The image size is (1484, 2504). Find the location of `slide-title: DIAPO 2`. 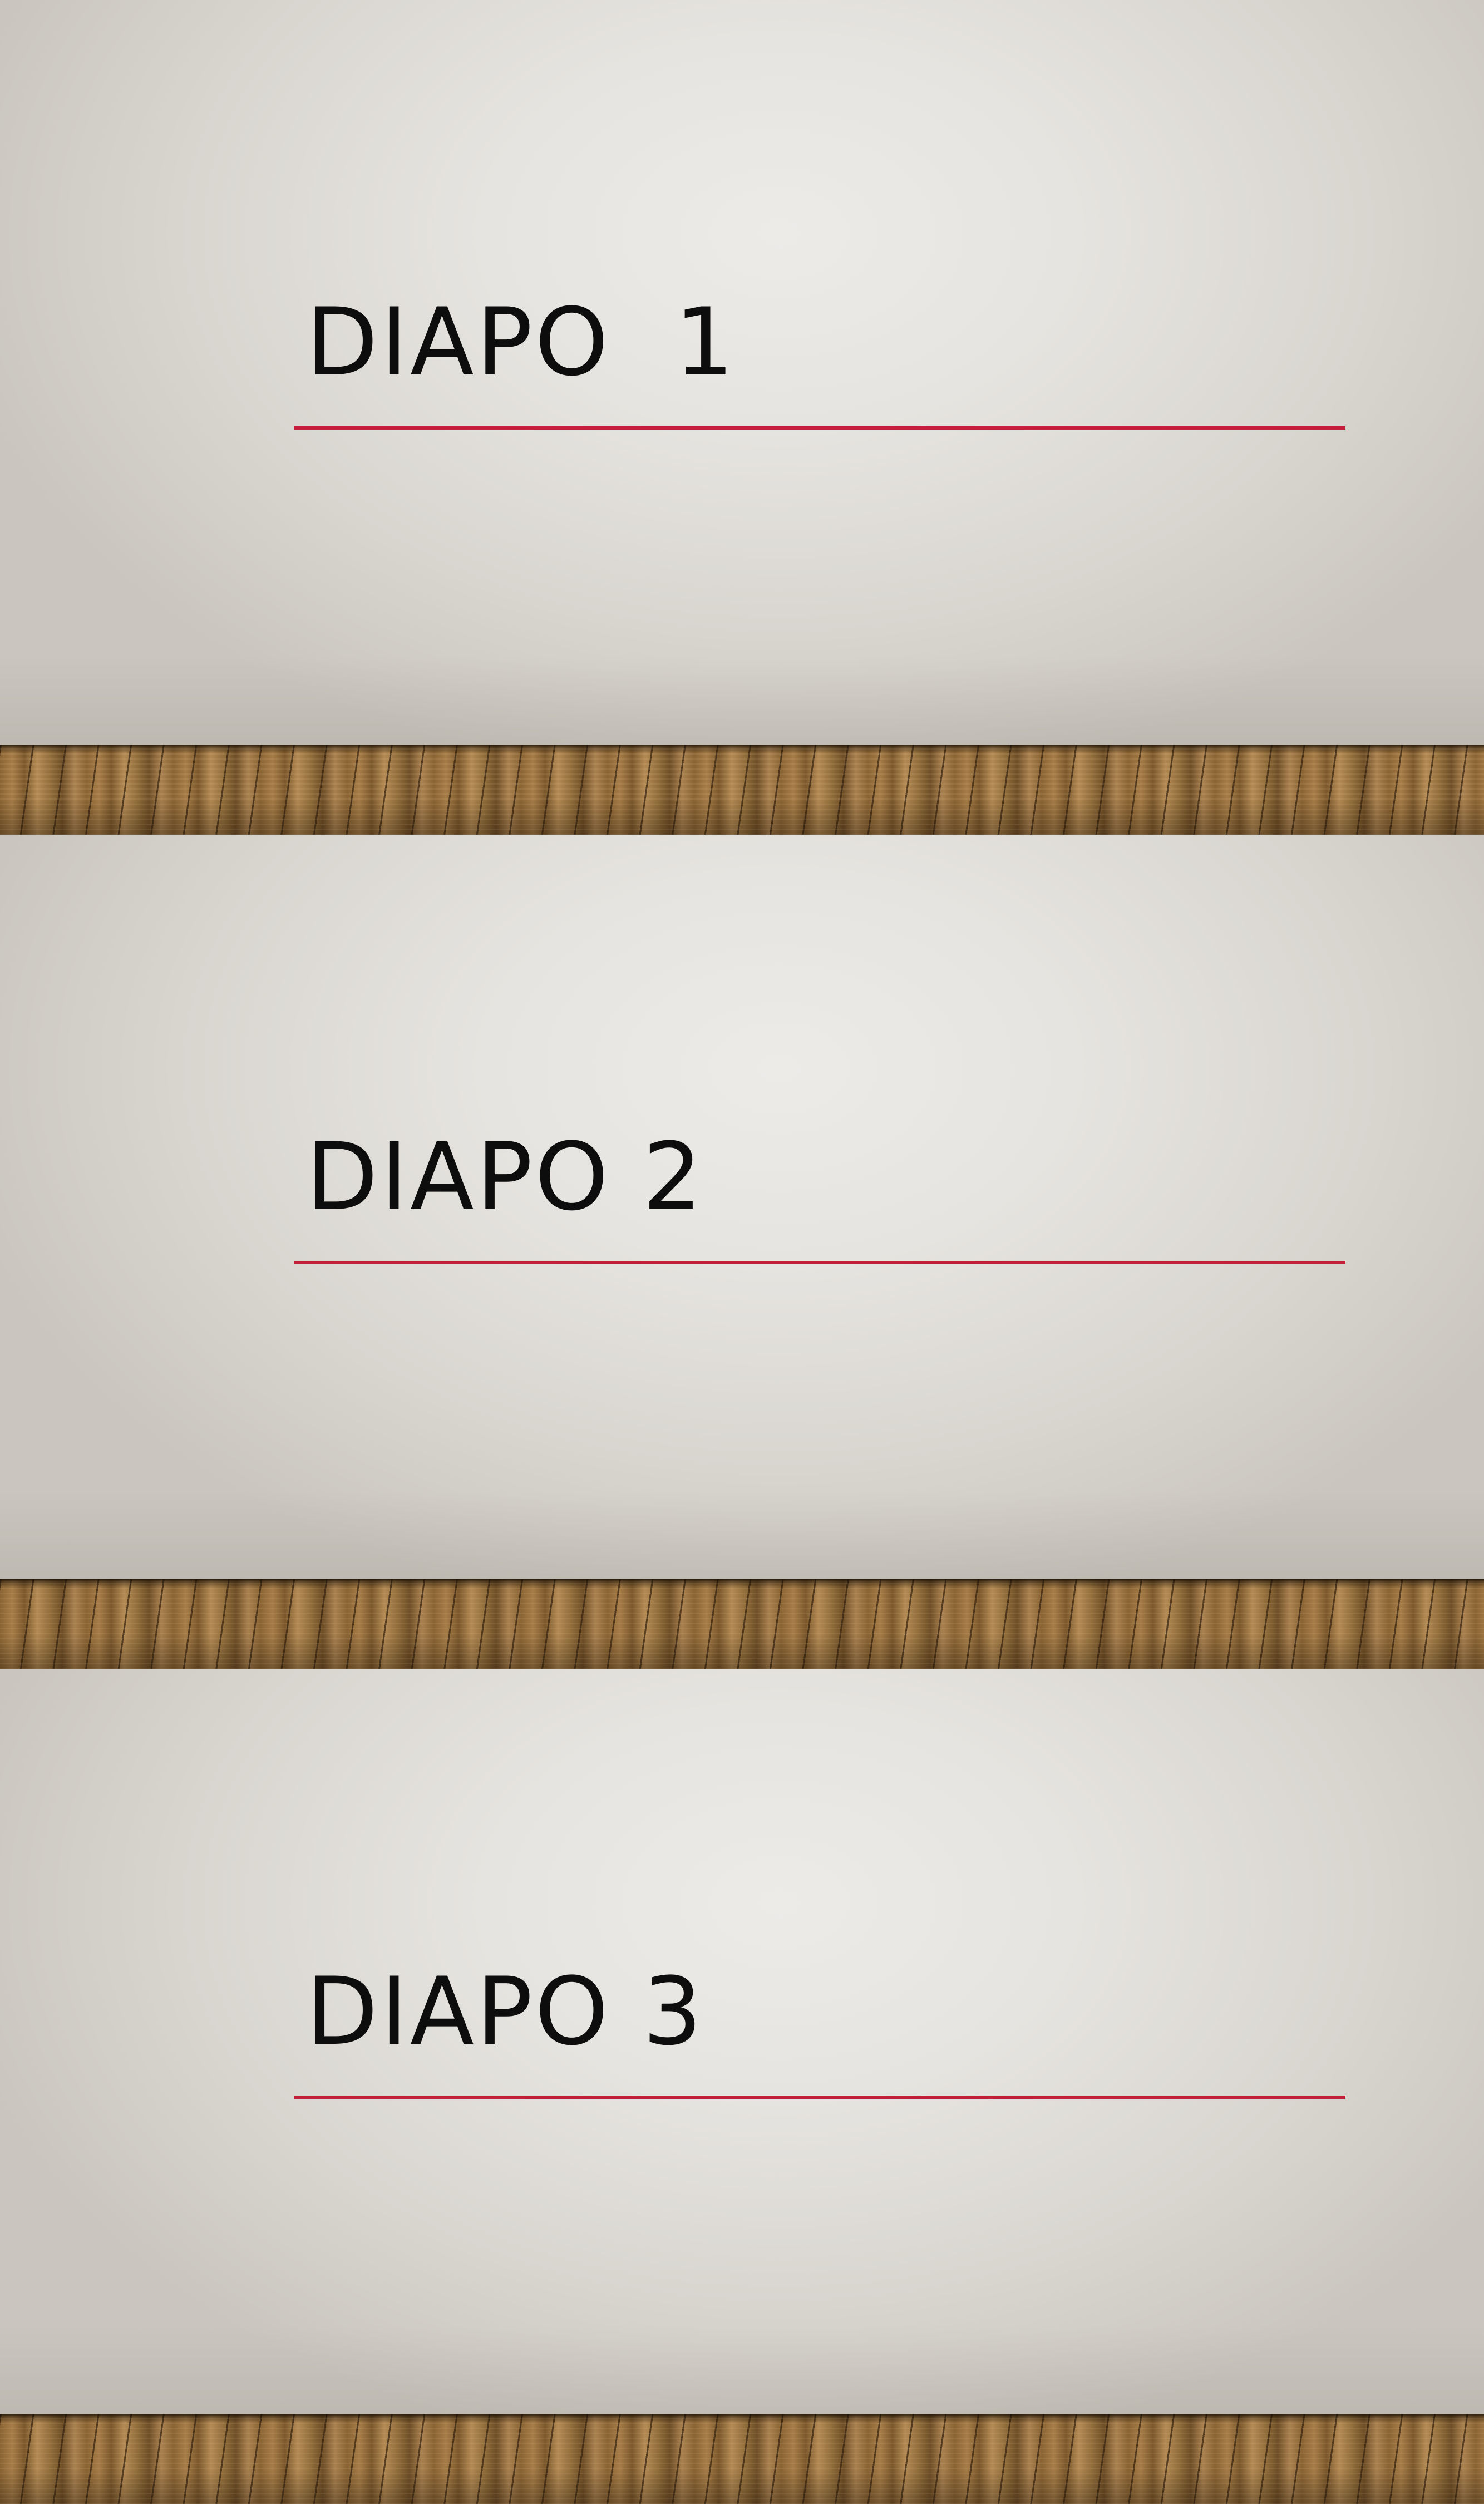

slide-title: DIAPO 2 is located at coordinates (505, 1176).